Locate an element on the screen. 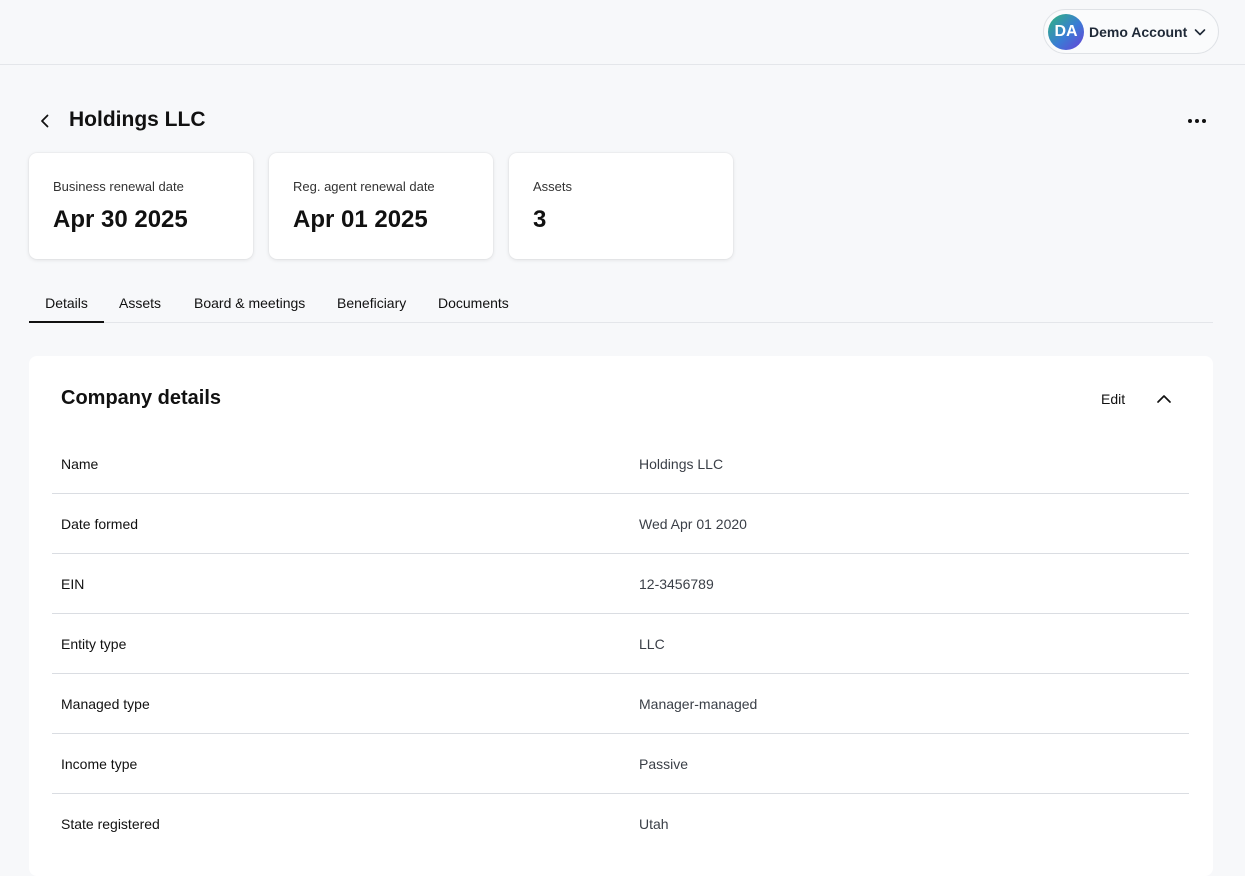 The height and width of the screenshot is (876, 1245). tab-board-meetings: Board & meetings is located at coordinates (249, 305).